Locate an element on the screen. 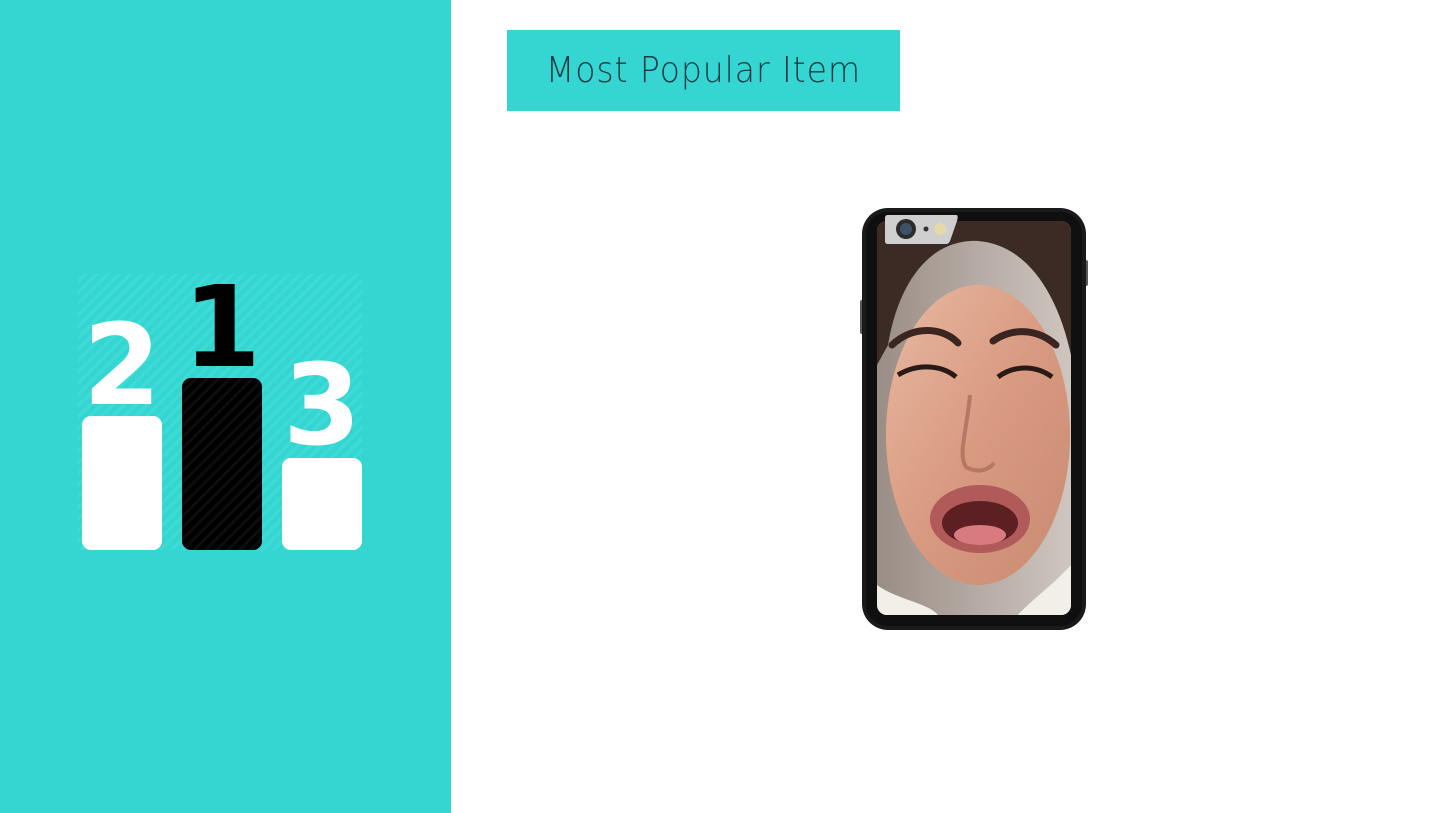 This screenshot has width=1445, height=813. podium-block-first is located at coordinates (222, 464).